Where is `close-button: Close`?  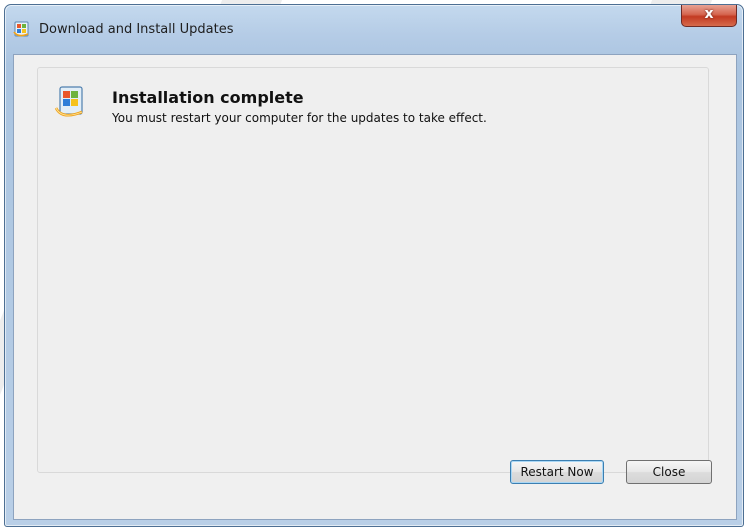
close-button: Close is located at coordinates (669, 472).